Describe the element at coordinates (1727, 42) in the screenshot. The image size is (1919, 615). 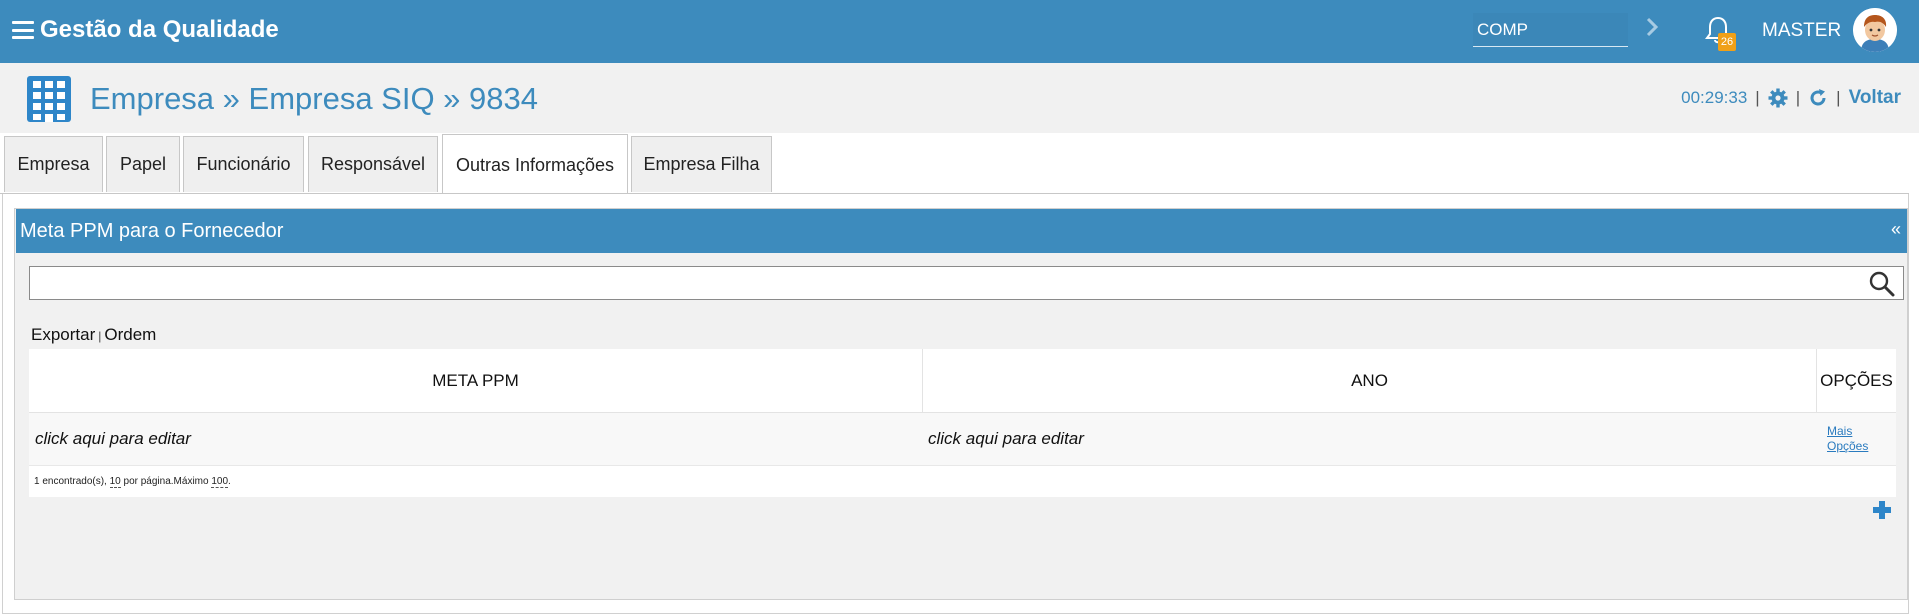
I see `notification-badge: 26` at that location.